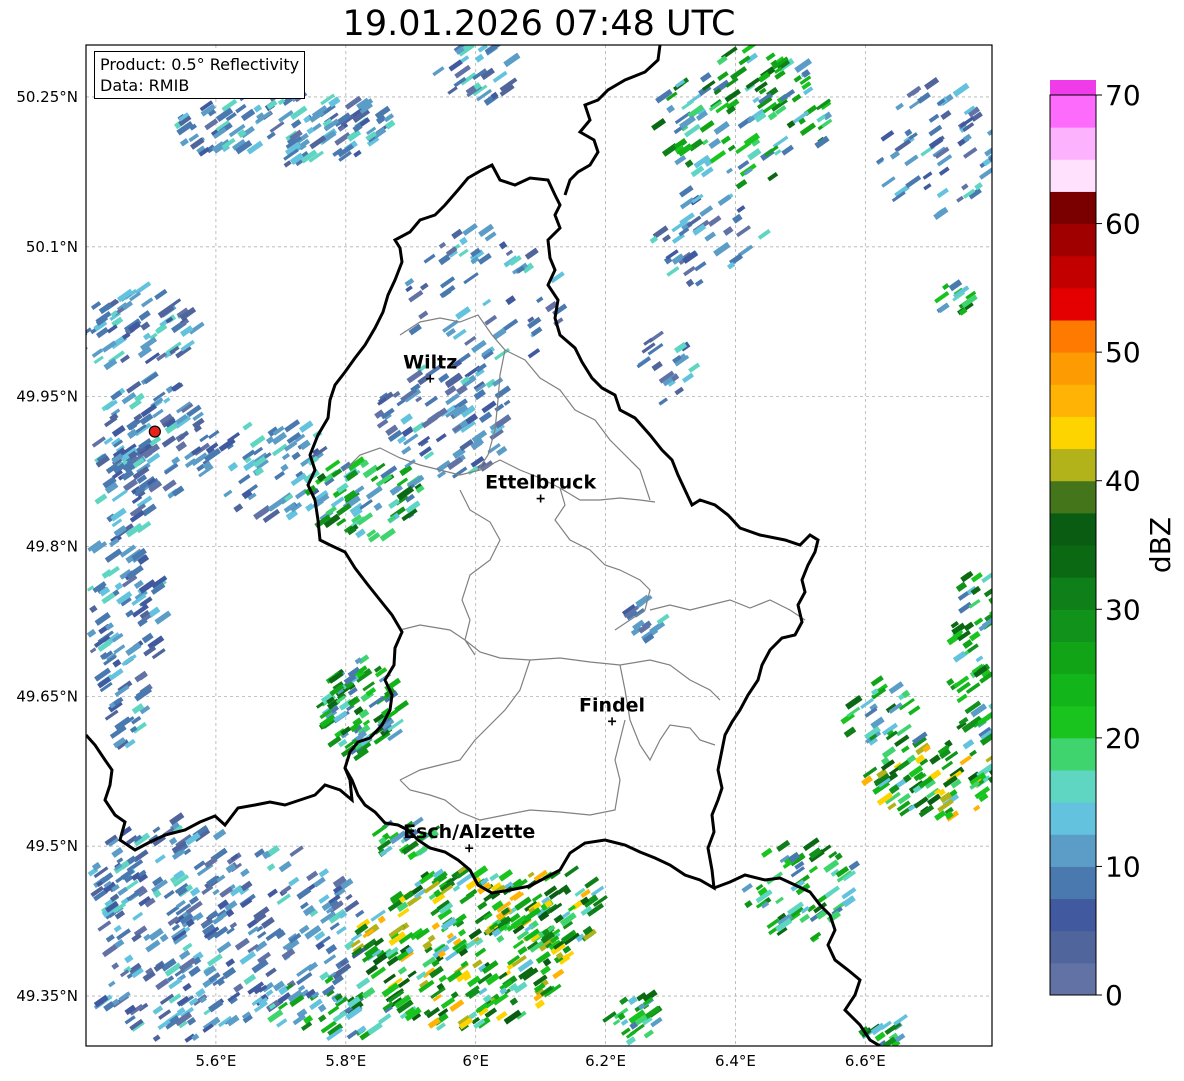 Image resolution: width=1184 pixels, height=1081 pixels. Describe the element at coordinates (469, 832) in the screenshot. I see `city-label: Esch/Alzette` at that location.